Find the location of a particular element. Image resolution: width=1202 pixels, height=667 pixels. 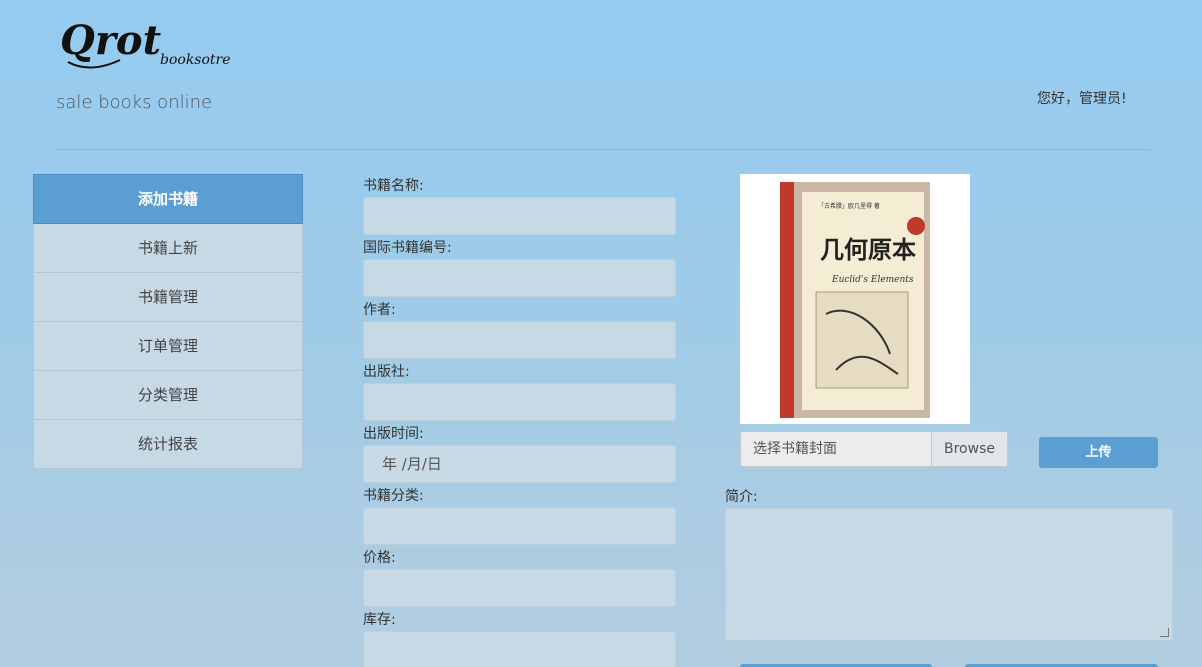

sidebar-item-new-books: 书籍上新 is located at coordinates (168, 248).